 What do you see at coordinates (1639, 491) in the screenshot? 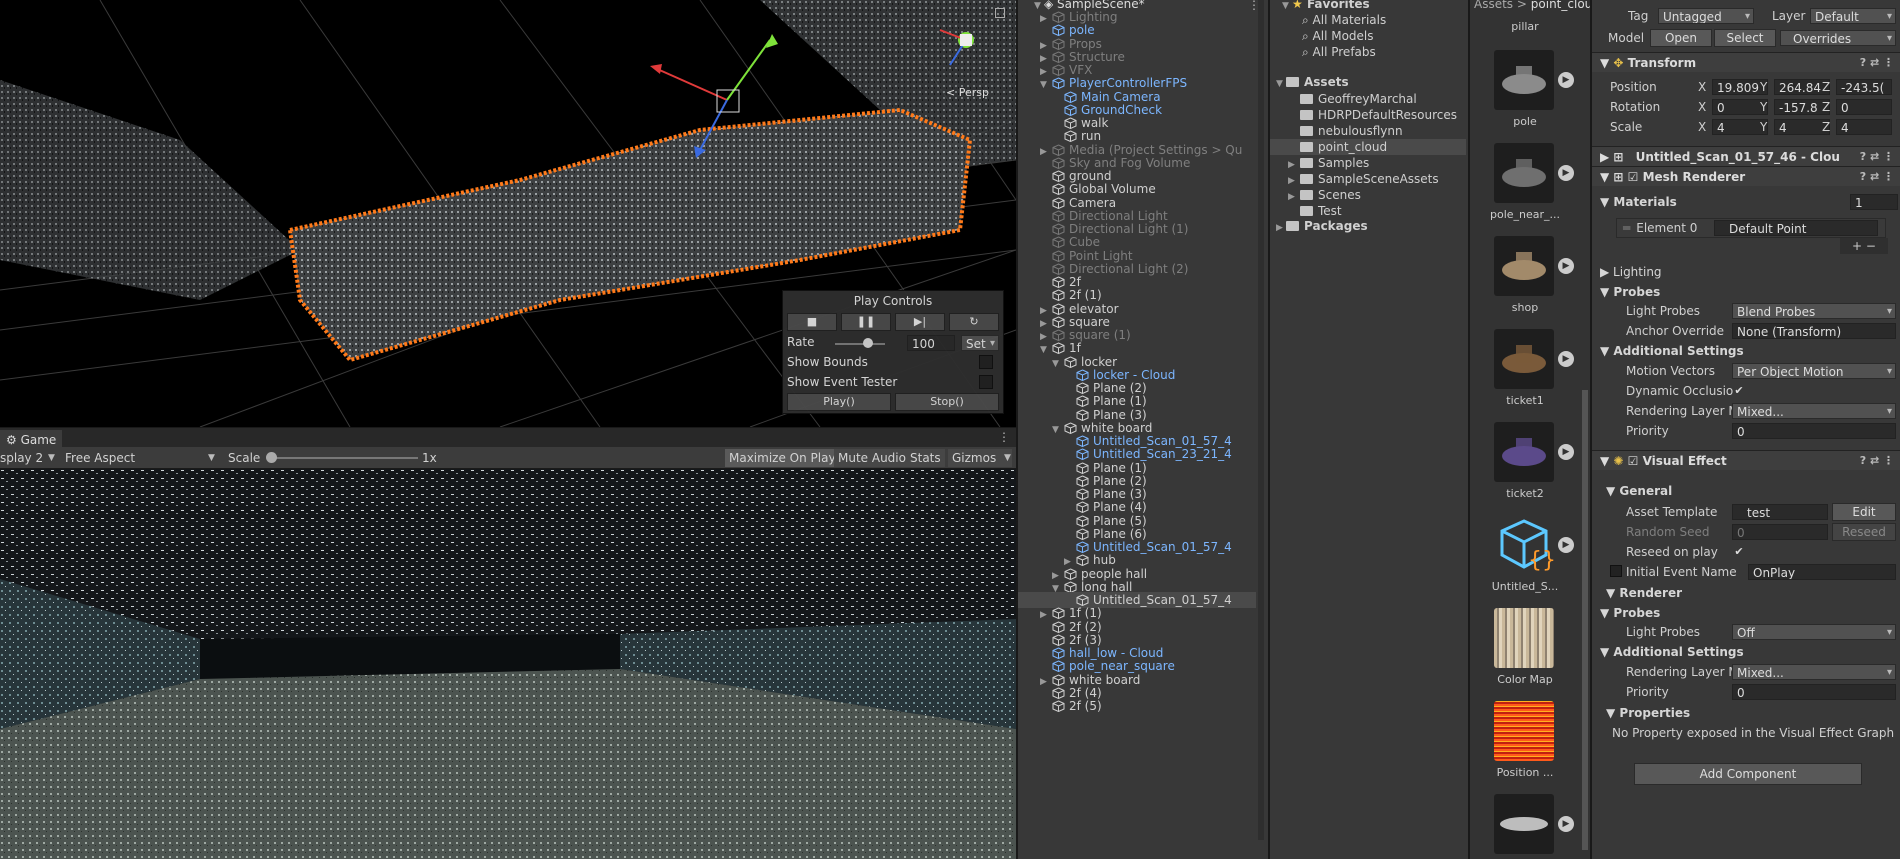
I see `general-foldout: ▼ General` at bounding box center [1639, 491].